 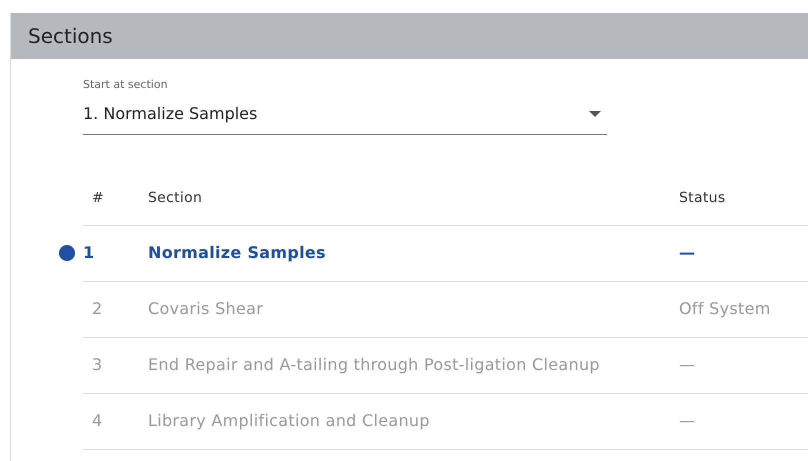 I want to click on section-name: End Repair and A-tailing through Post-ligation Cleanup, so click(x=374, y=365).